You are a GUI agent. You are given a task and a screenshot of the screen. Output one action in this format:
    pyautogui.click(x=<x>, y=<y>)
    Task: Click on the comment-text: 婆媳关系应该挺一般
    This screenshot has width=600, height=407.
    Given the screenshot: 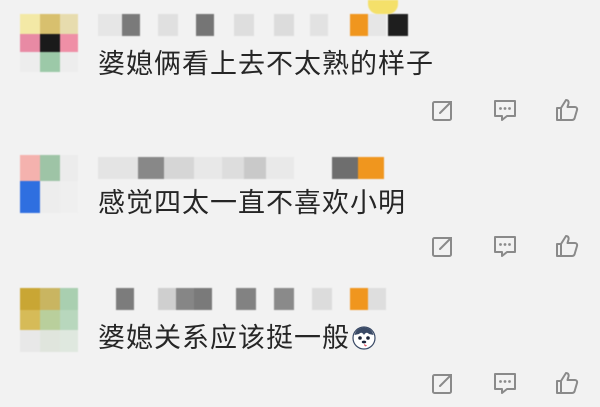 What is the action you would take?
    pyautogui.click(x=237, y=339)
    